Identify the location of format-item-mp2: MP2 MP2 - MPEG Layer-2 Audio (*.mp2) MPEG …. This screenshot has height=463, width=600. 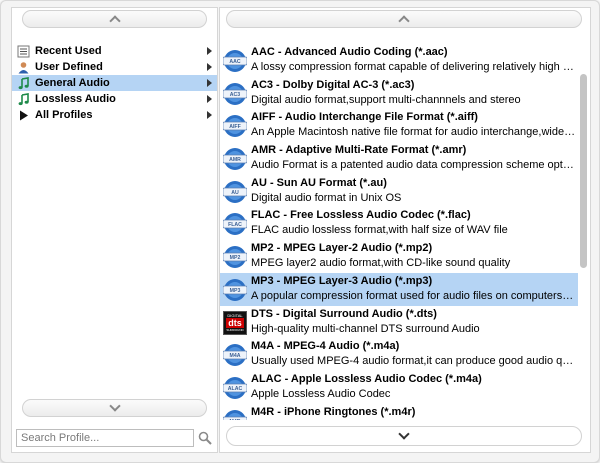
(399, 256).